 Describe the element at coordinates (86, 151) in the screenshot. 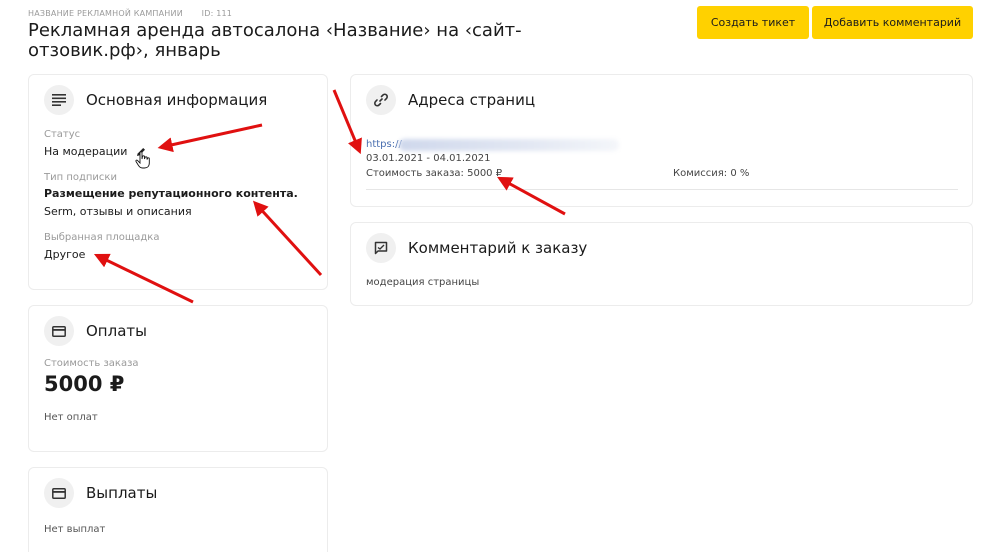

I see `status-value: На модерации` at that location.